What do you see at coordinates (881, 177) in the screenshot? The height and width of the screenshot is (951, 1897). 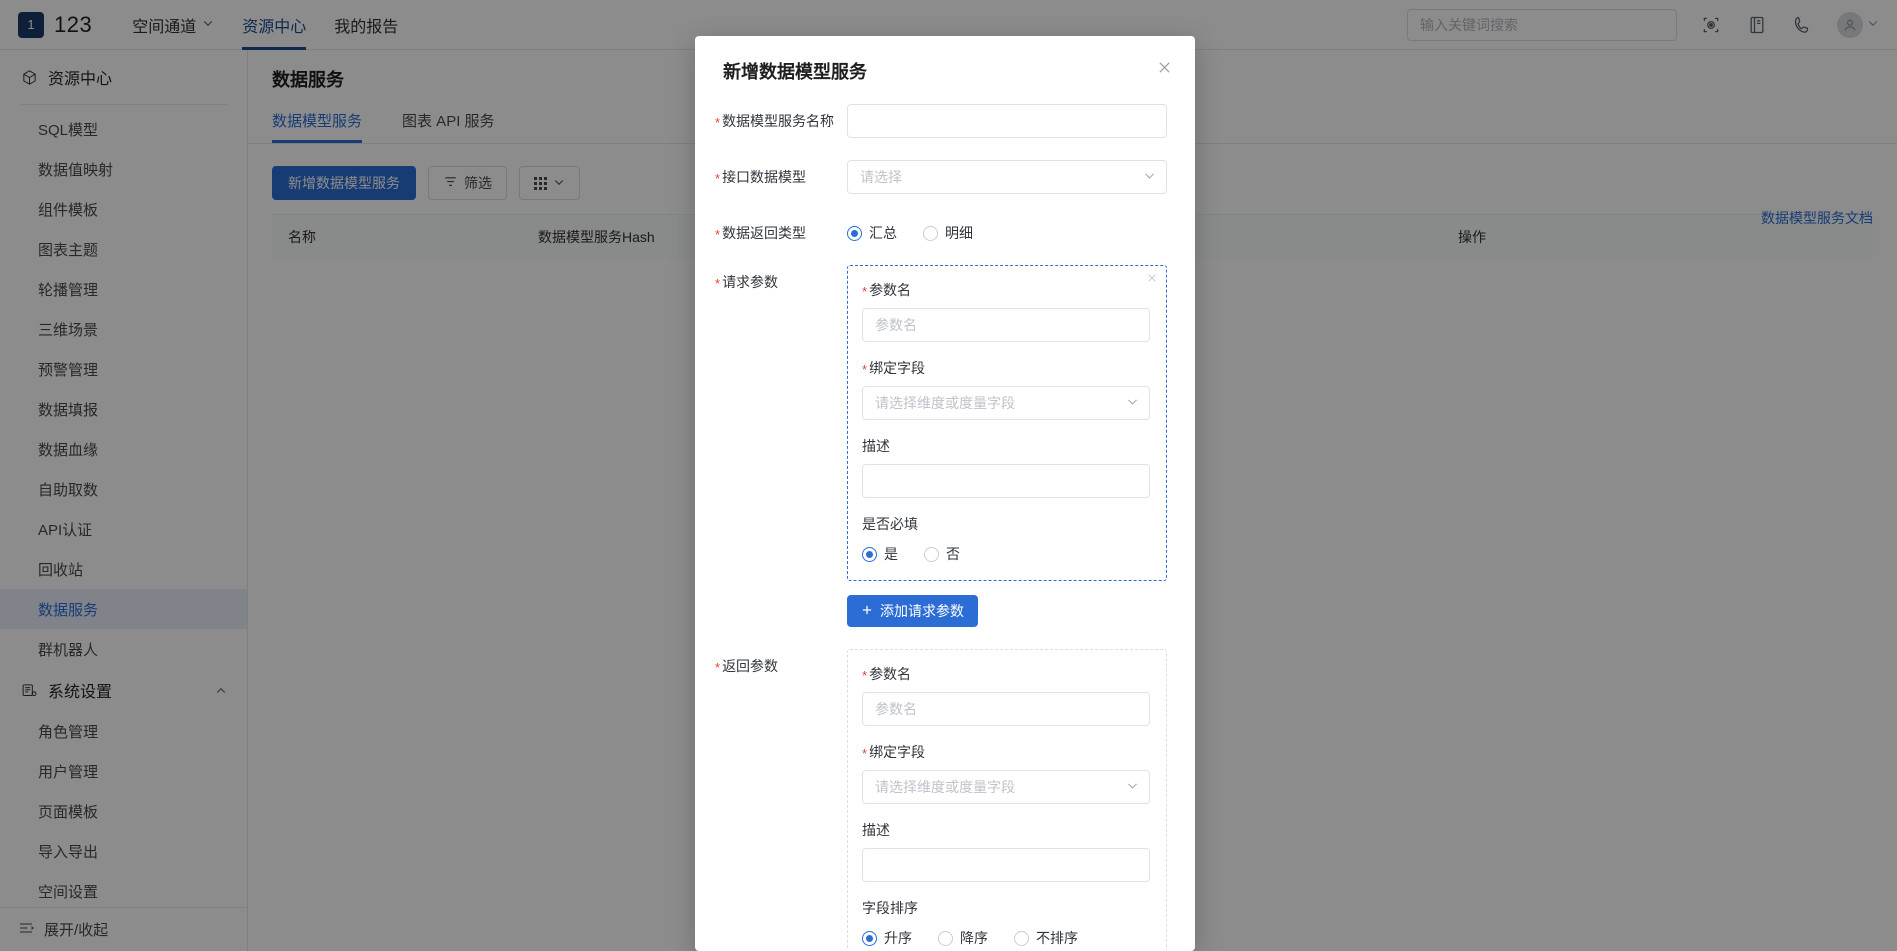 I see `select-placeholder: 请选择` at bounding box center [881, 177].